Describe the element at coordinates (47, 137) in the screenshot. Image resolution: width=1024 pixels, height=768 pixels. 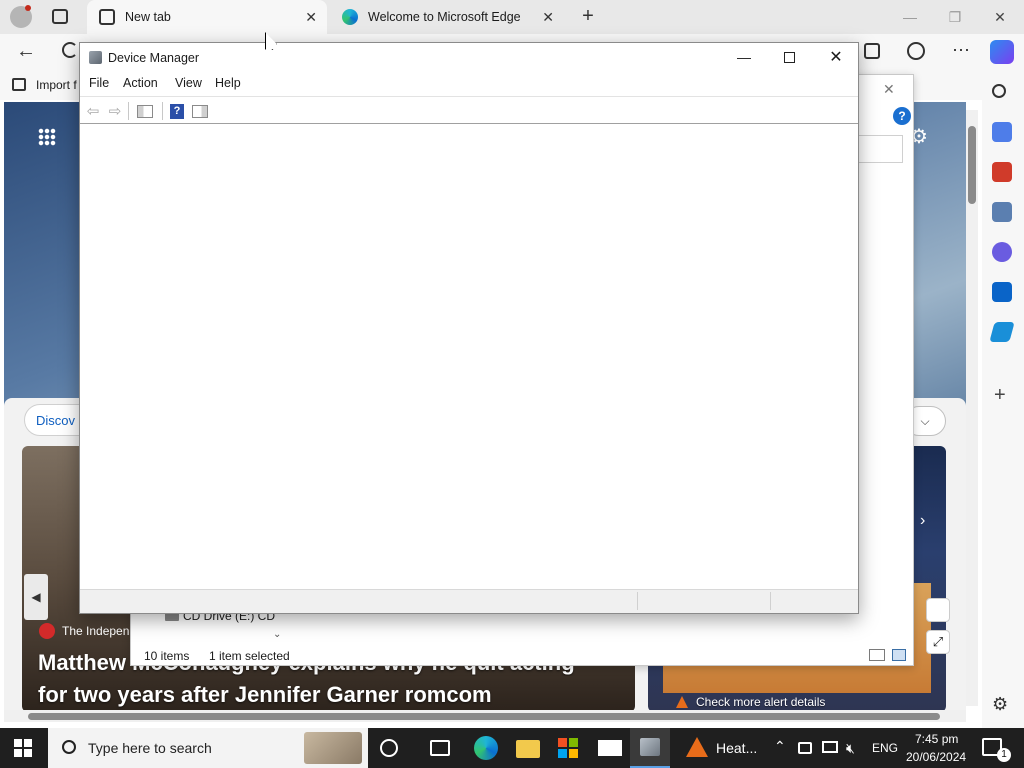
I see `apps-launcher-icon` at that location.